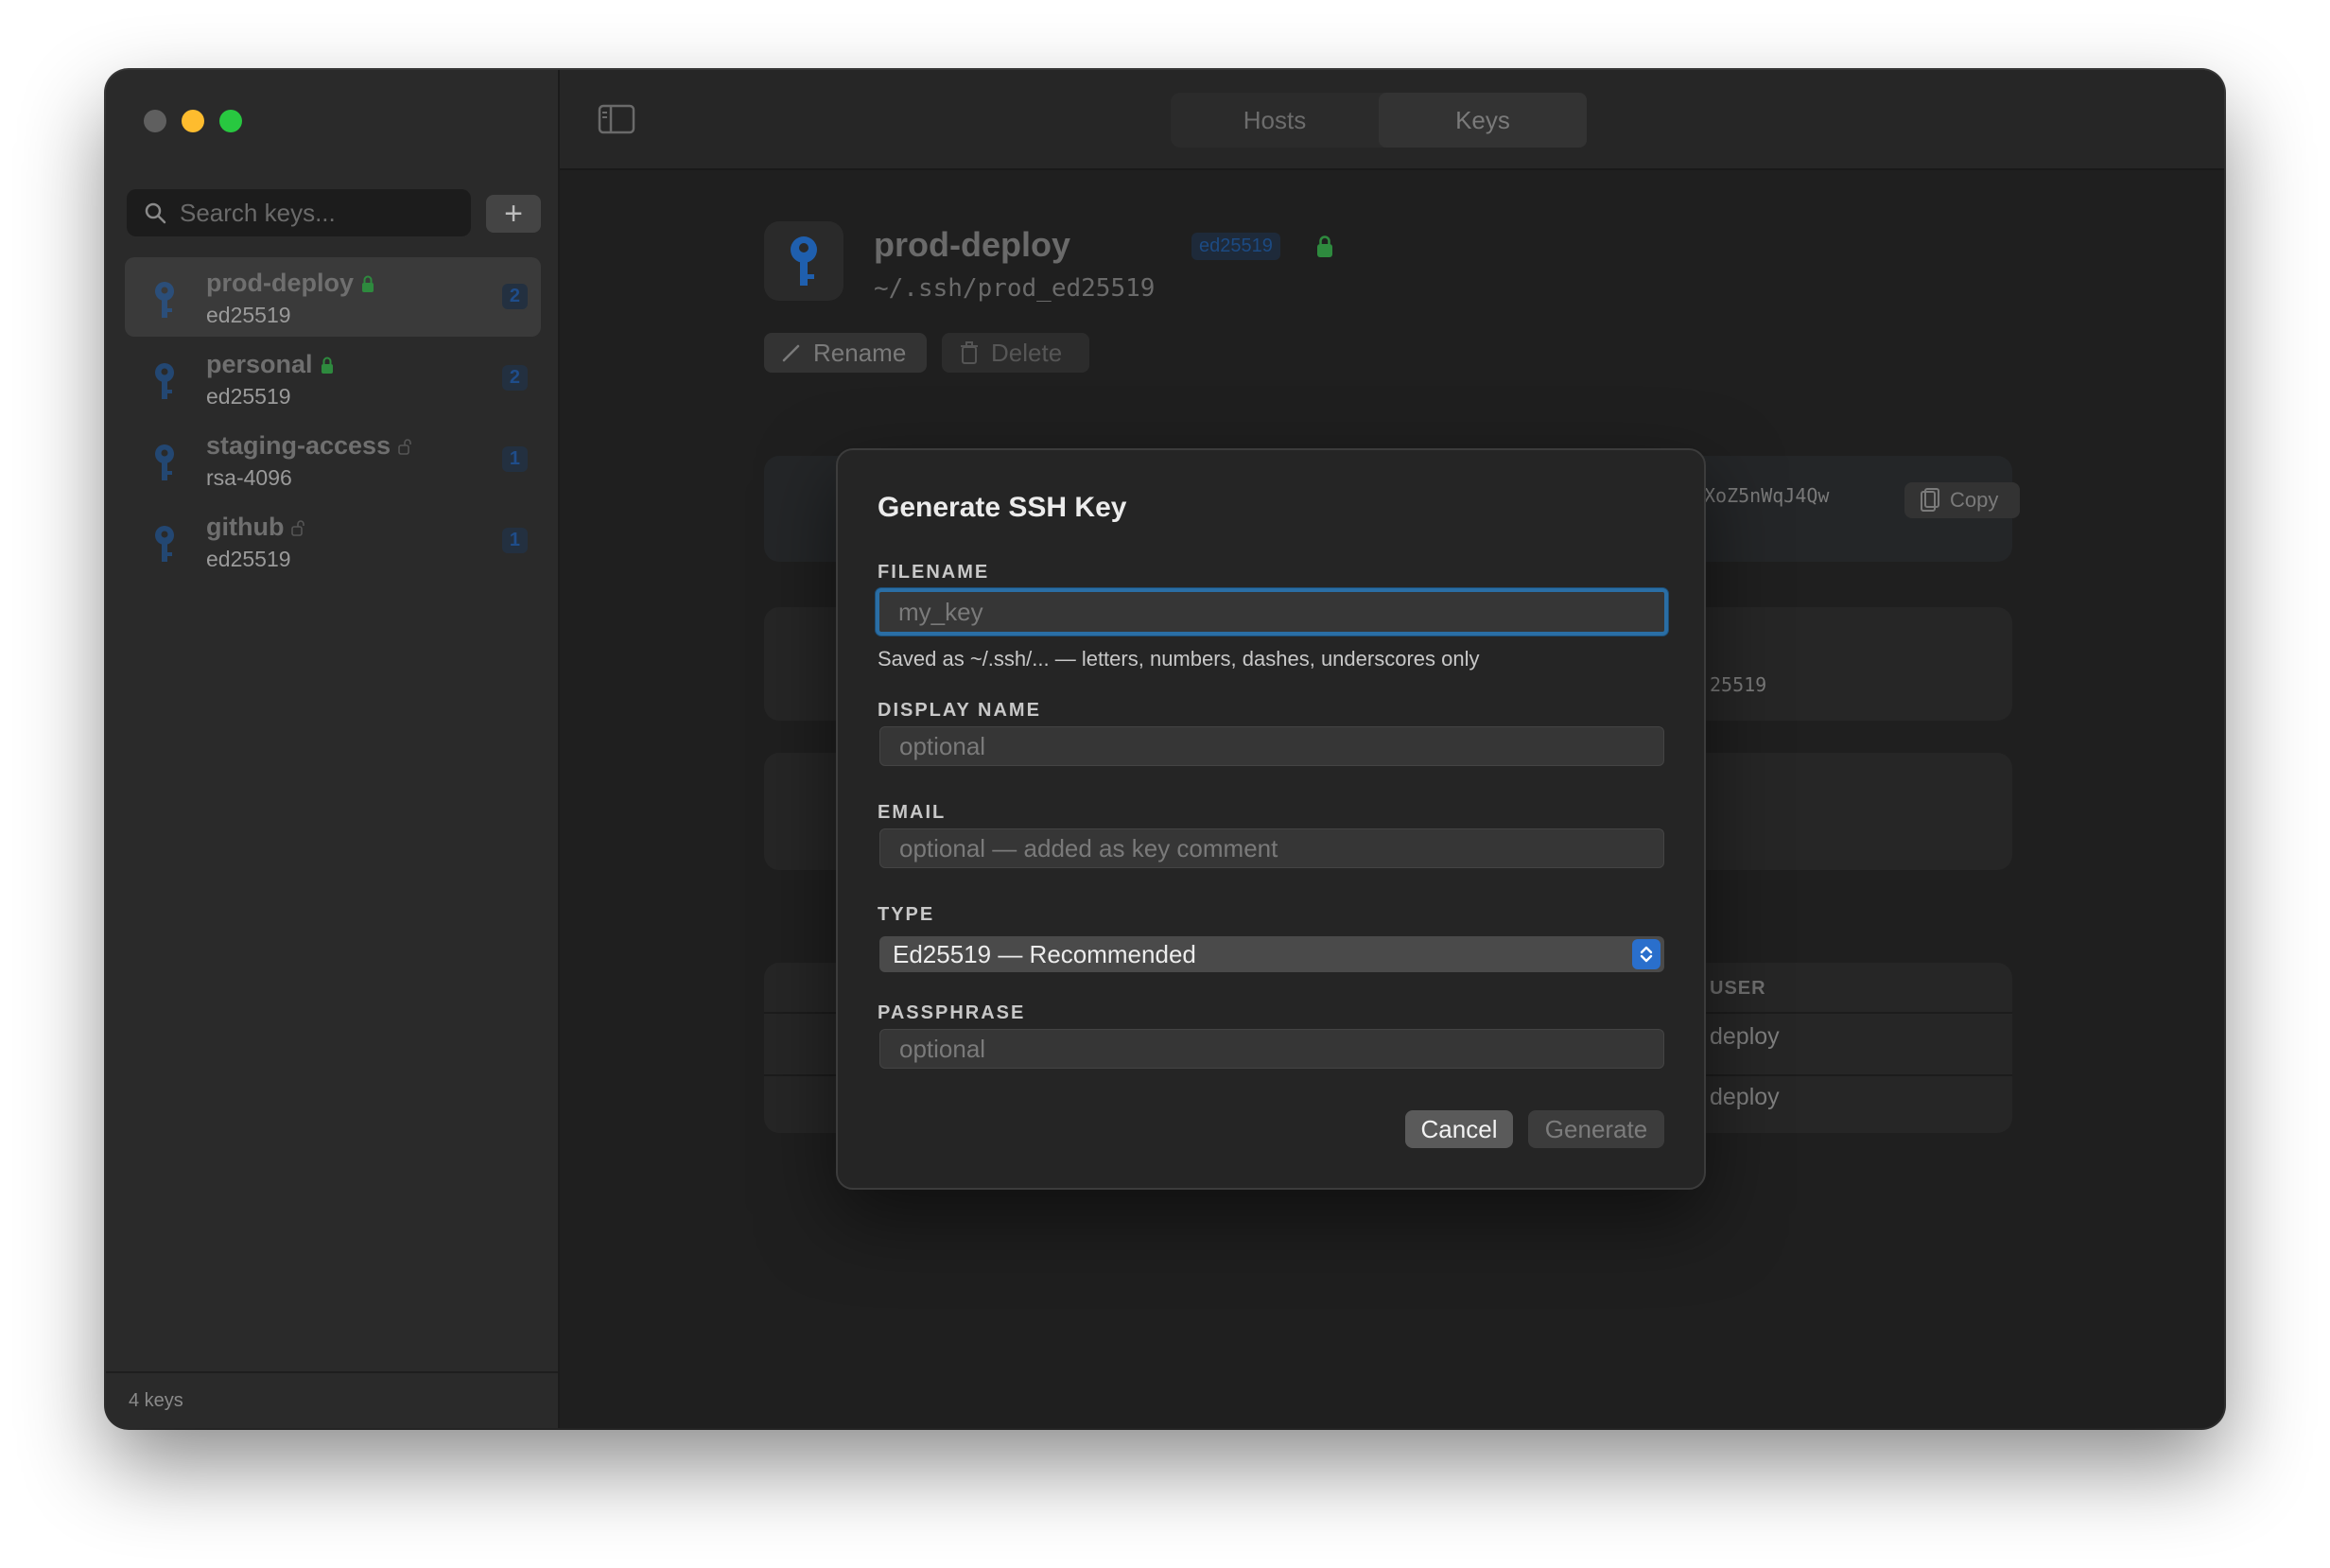 This screenshot has width=2330, height=1568. What do you see at coordinates (912, 812) in the screenshot?
I see `email-label: EMAIL` at bounding box center [912, 812].